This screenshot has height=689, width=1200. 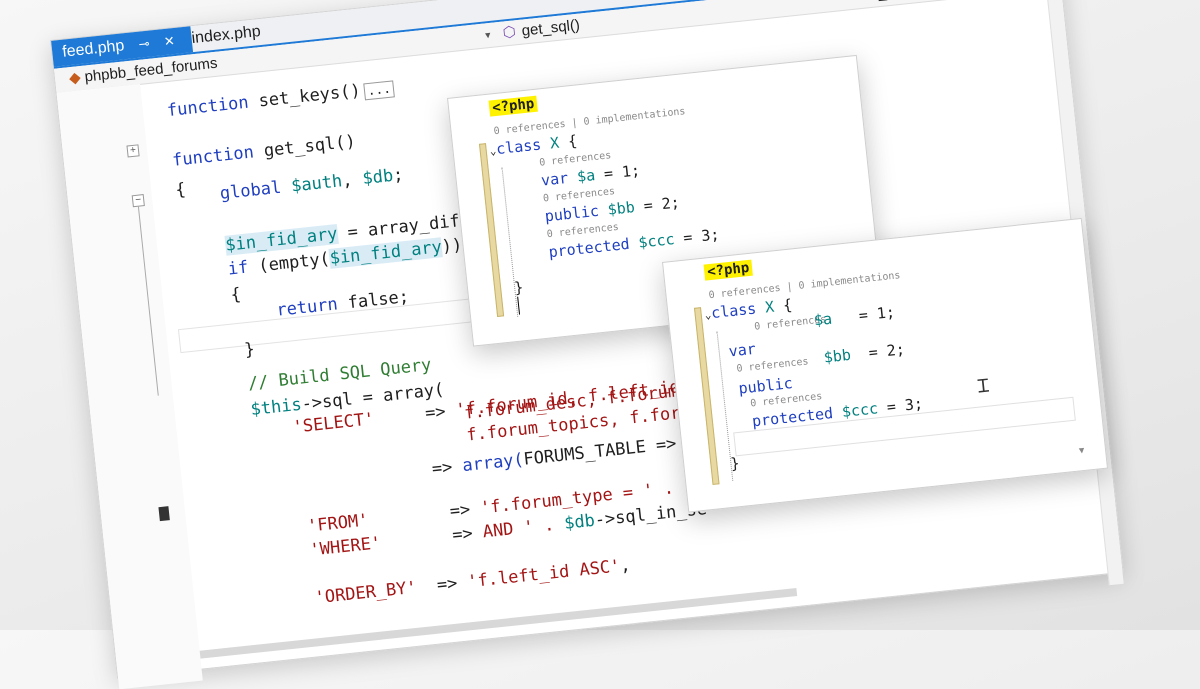 What do you see at coordinates (250, 191) in the screenshot?
I see `keyword: global` at bounding box center [250, 191].